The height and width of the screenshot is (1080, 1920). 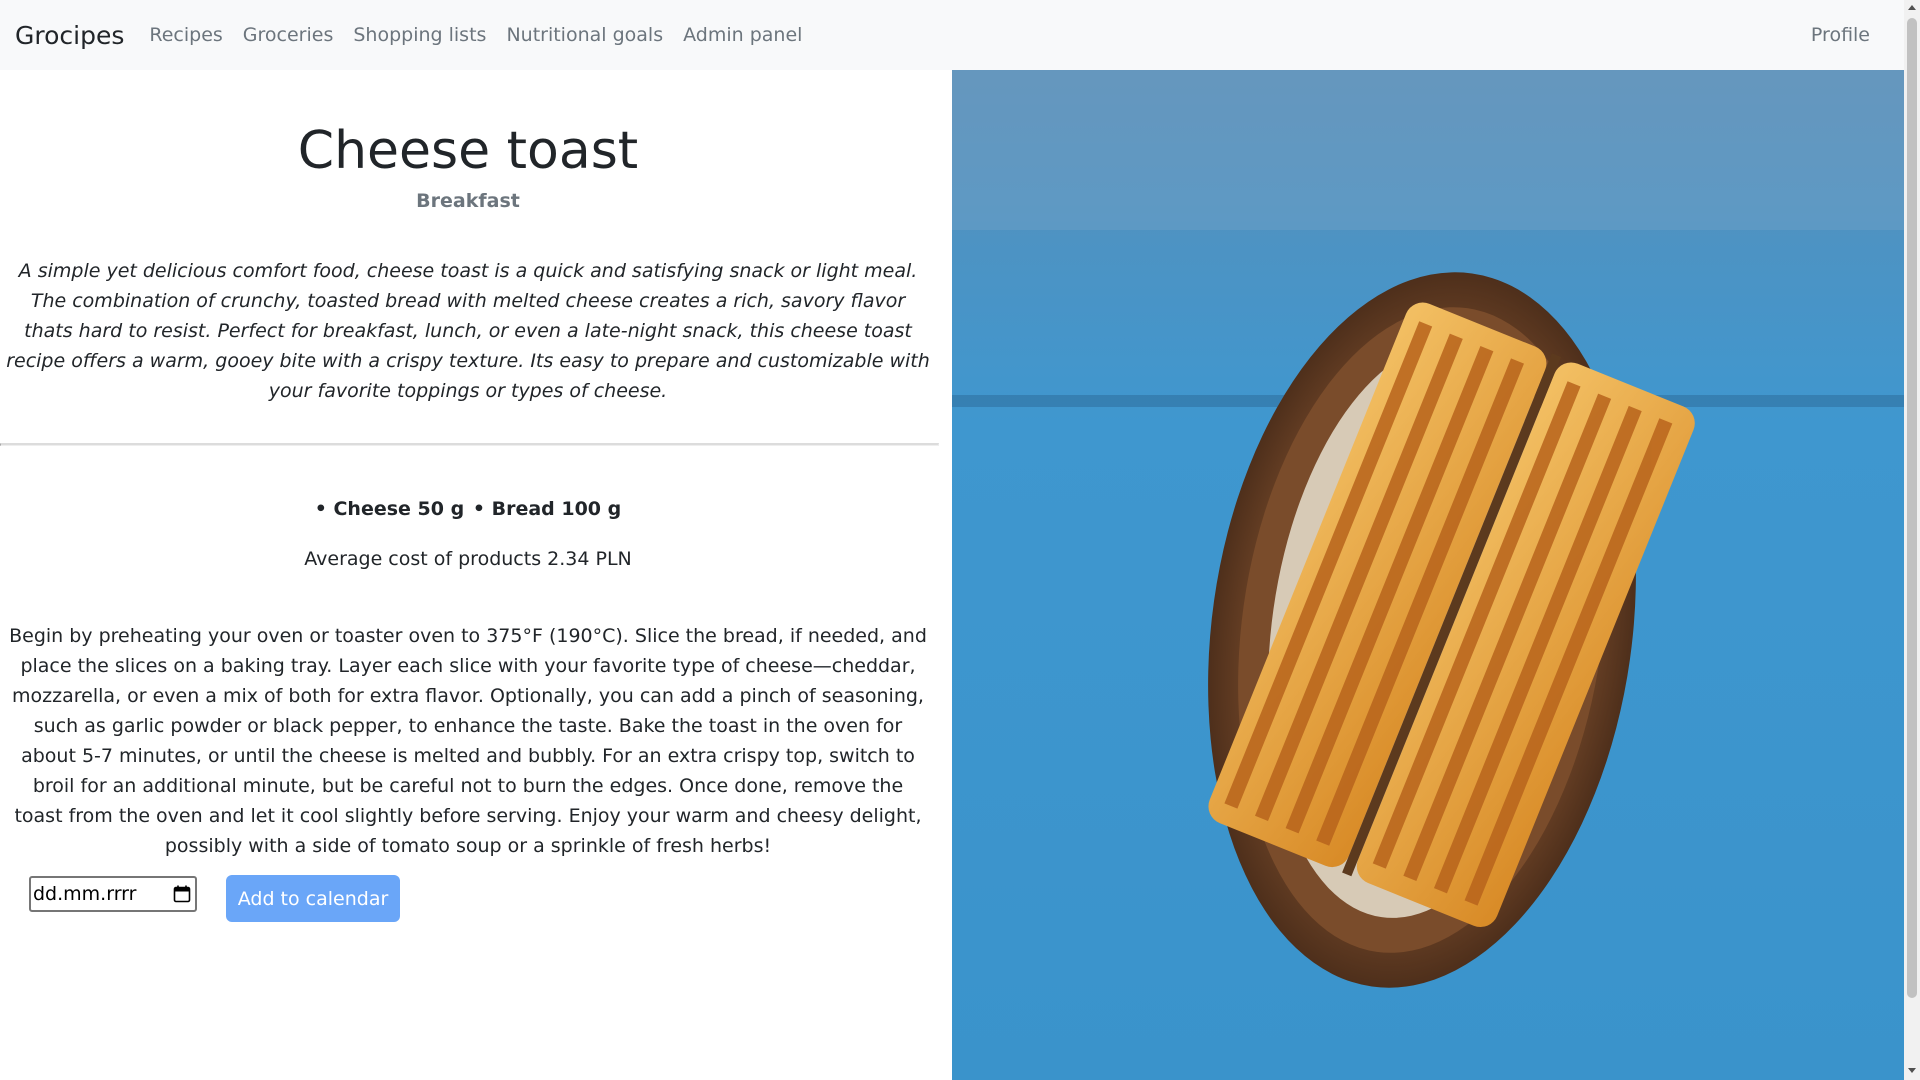 I want to click on ingredient-item: • Bread 100 g, so click(x=547, y=509).